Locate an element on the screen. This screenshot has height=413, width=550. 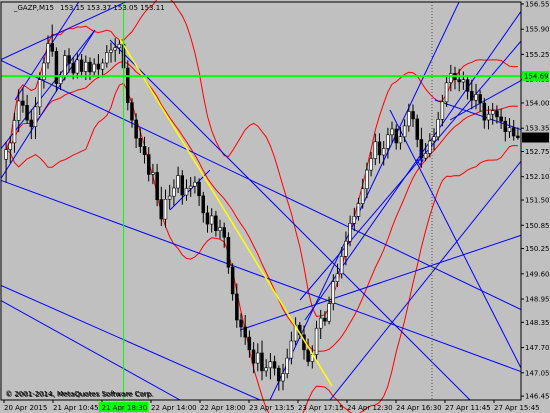
price-tick-label: 156.55 is located at coordinates (537, 4).